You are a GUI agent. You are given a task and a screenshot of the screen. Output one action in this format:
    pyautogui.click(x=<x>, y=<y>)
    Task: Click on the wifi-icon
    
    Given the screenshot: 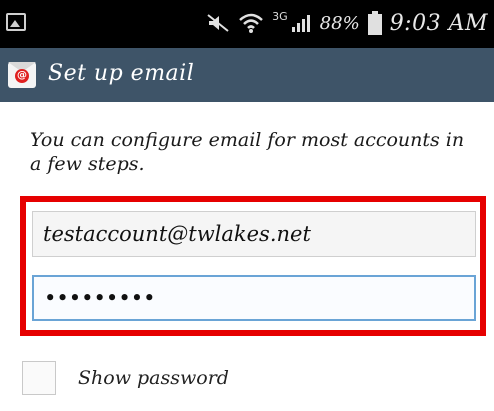 What is the action you would take?
    pyautogui.click(x=251, y=23)
    